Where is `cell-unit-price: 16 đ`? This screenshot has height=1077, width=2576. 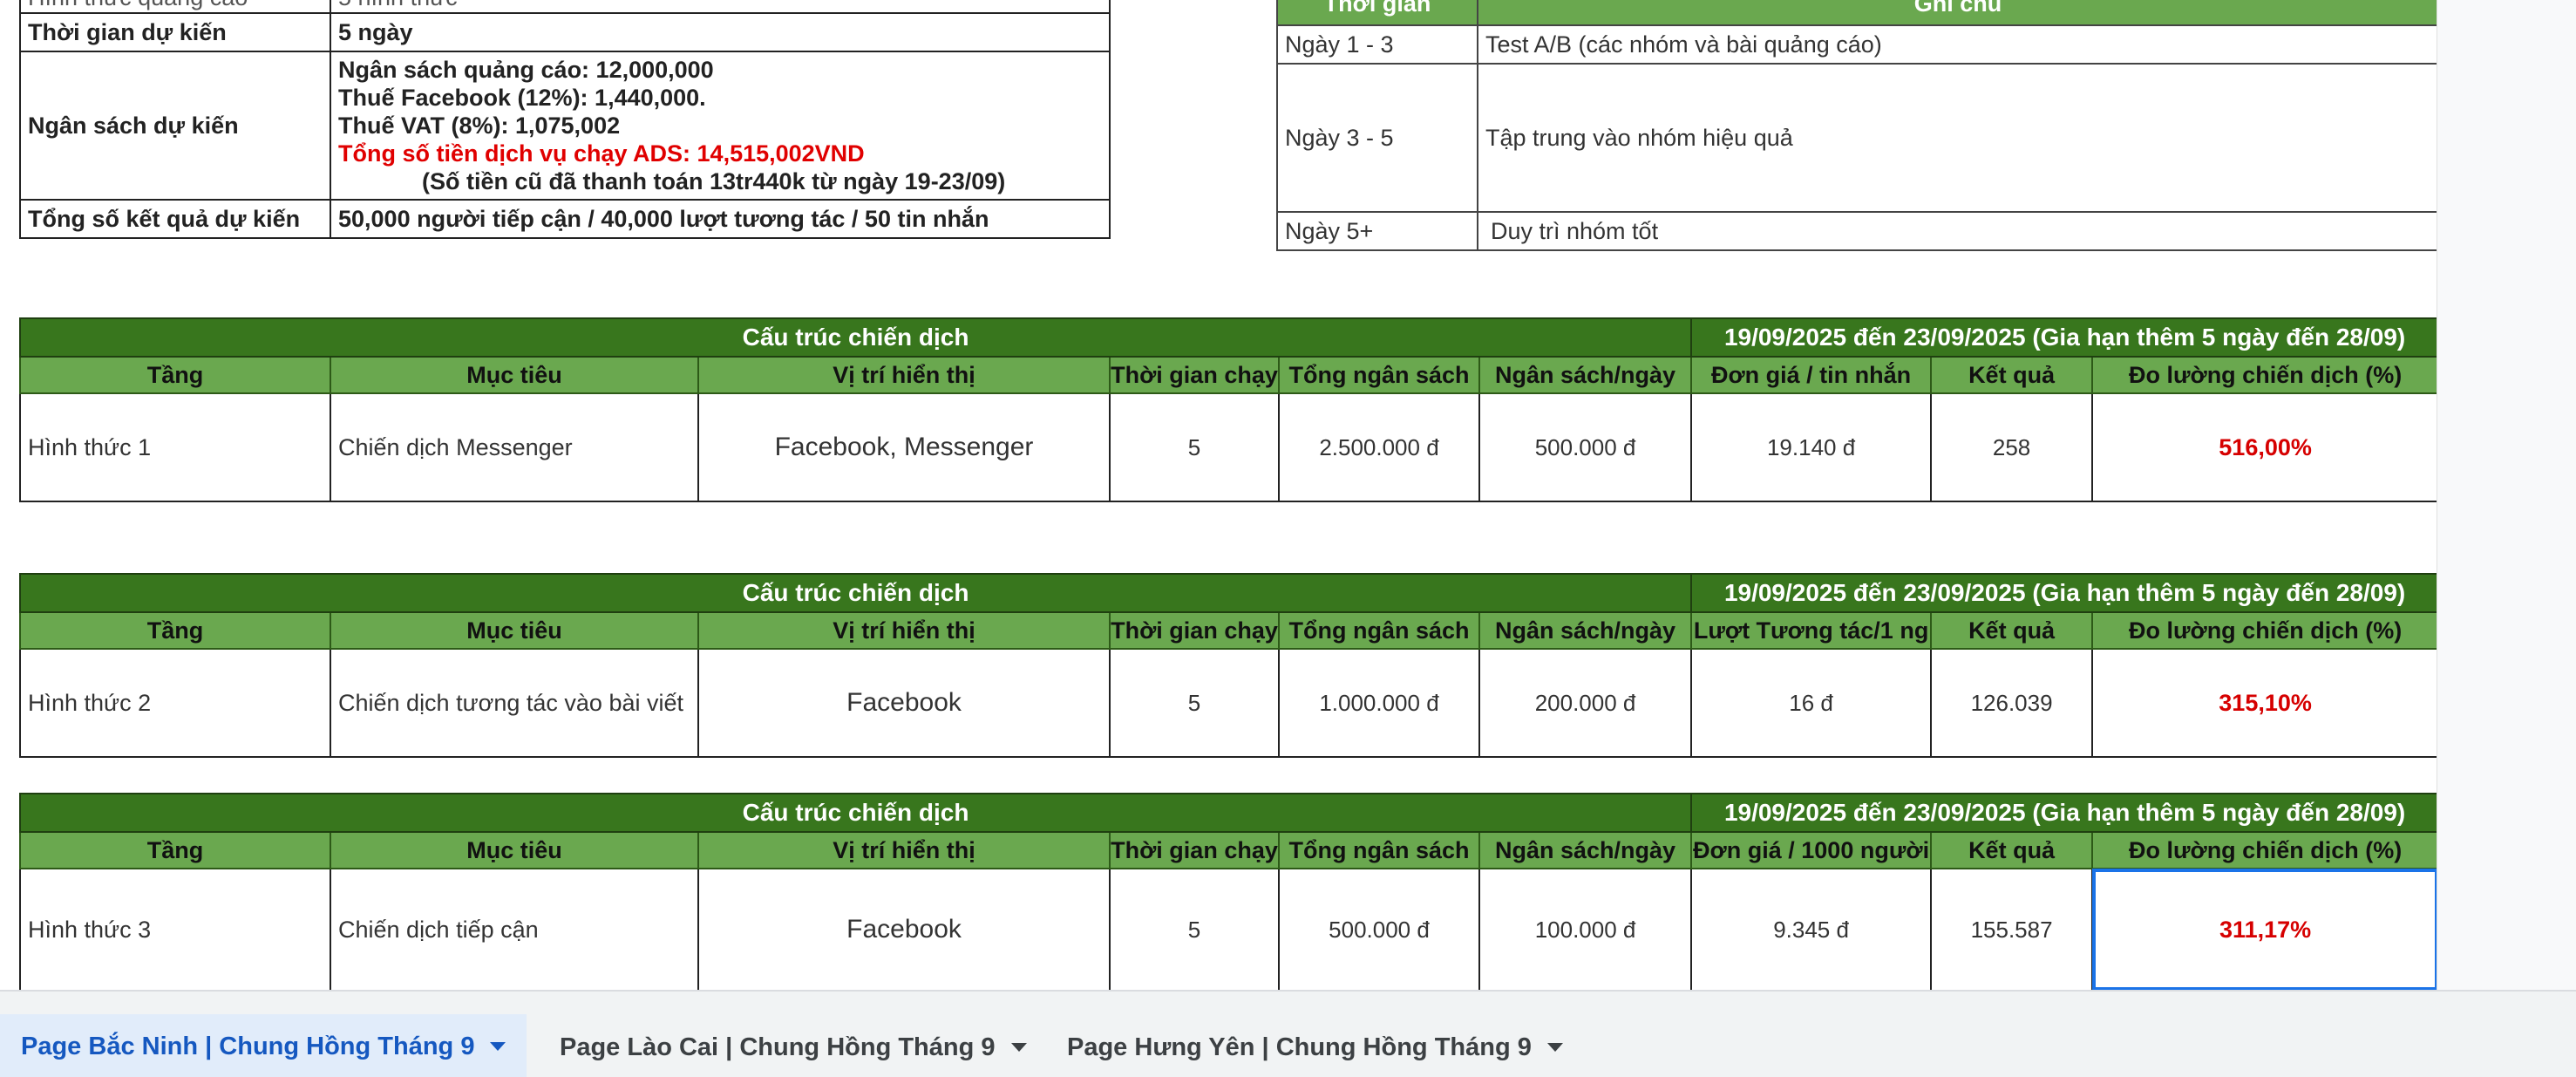
cell-unit-price: 16 đ is located at coordinates (1811, 703).